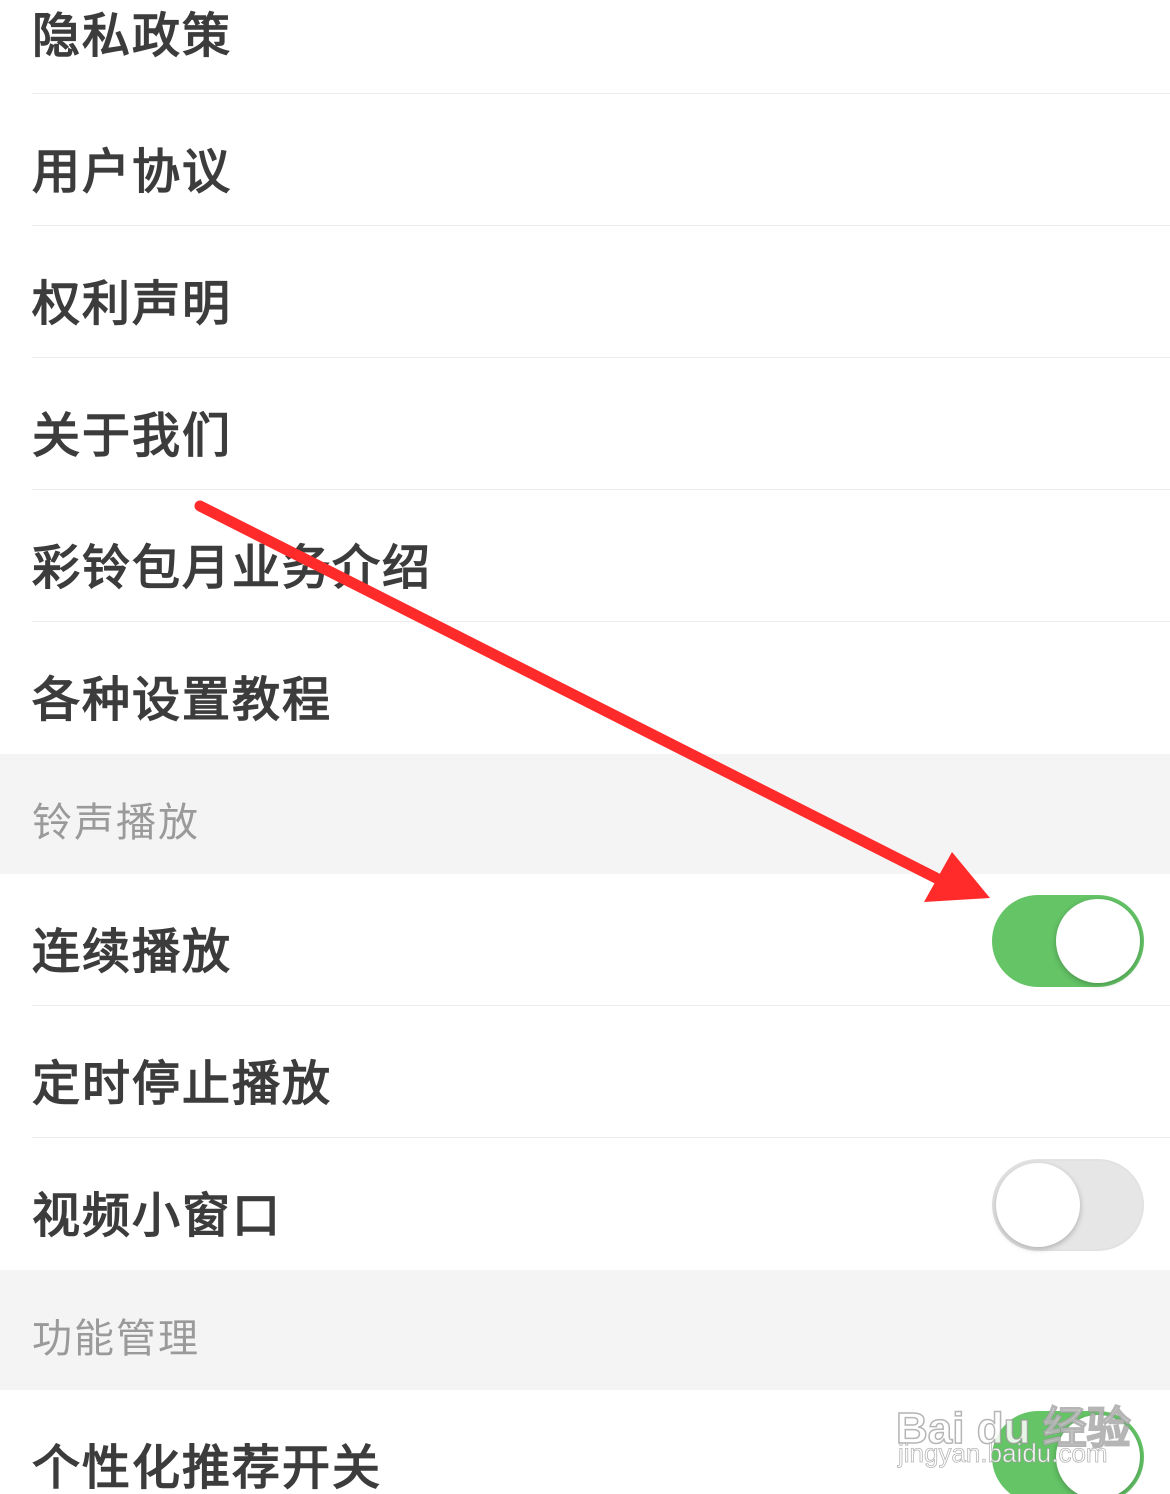 Image resolution: width=1170 pixels, height=1494 pixels. What do you see at coordinates (585, 160) in the screenshot?
I see `menu-item-user-agreement: 用户协议` at bounding box center [585, 160].